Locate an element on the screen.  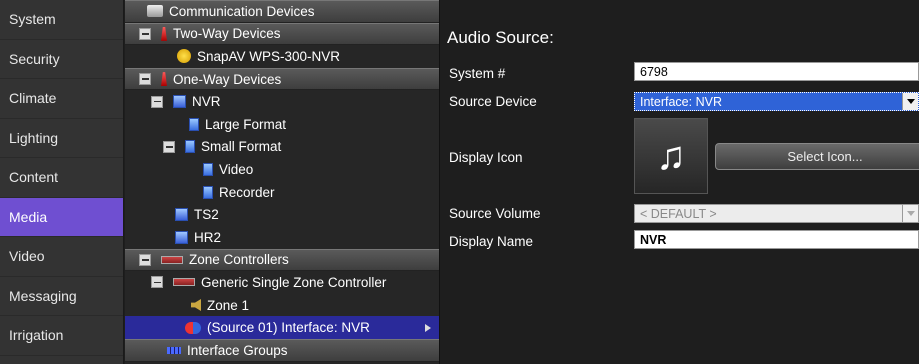
tree-item-snapav: SnapAV WPS-300-NVR is located at coordinates (282, 56).